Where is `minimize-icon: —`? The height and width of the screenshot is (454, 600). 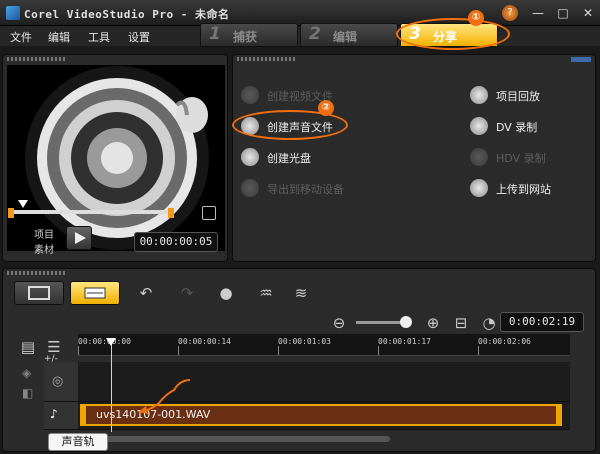
minimize-icon: — is located at coordinates (538, 13).